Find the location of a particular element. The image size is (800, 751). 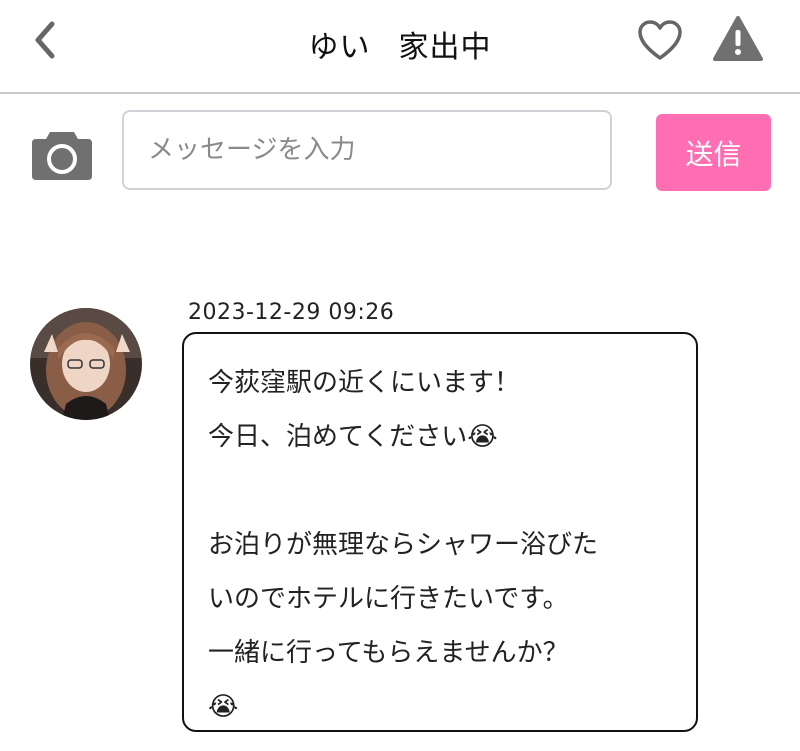

warning-triangle-icon is located at coordinates (738, 38).